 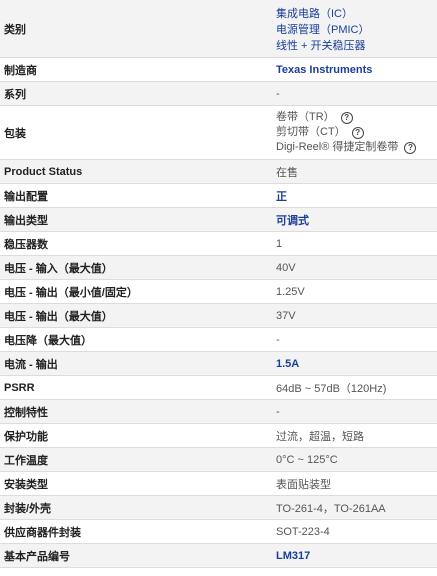 I want to click on row-label: 安装类型, so click(x=26, y=484).